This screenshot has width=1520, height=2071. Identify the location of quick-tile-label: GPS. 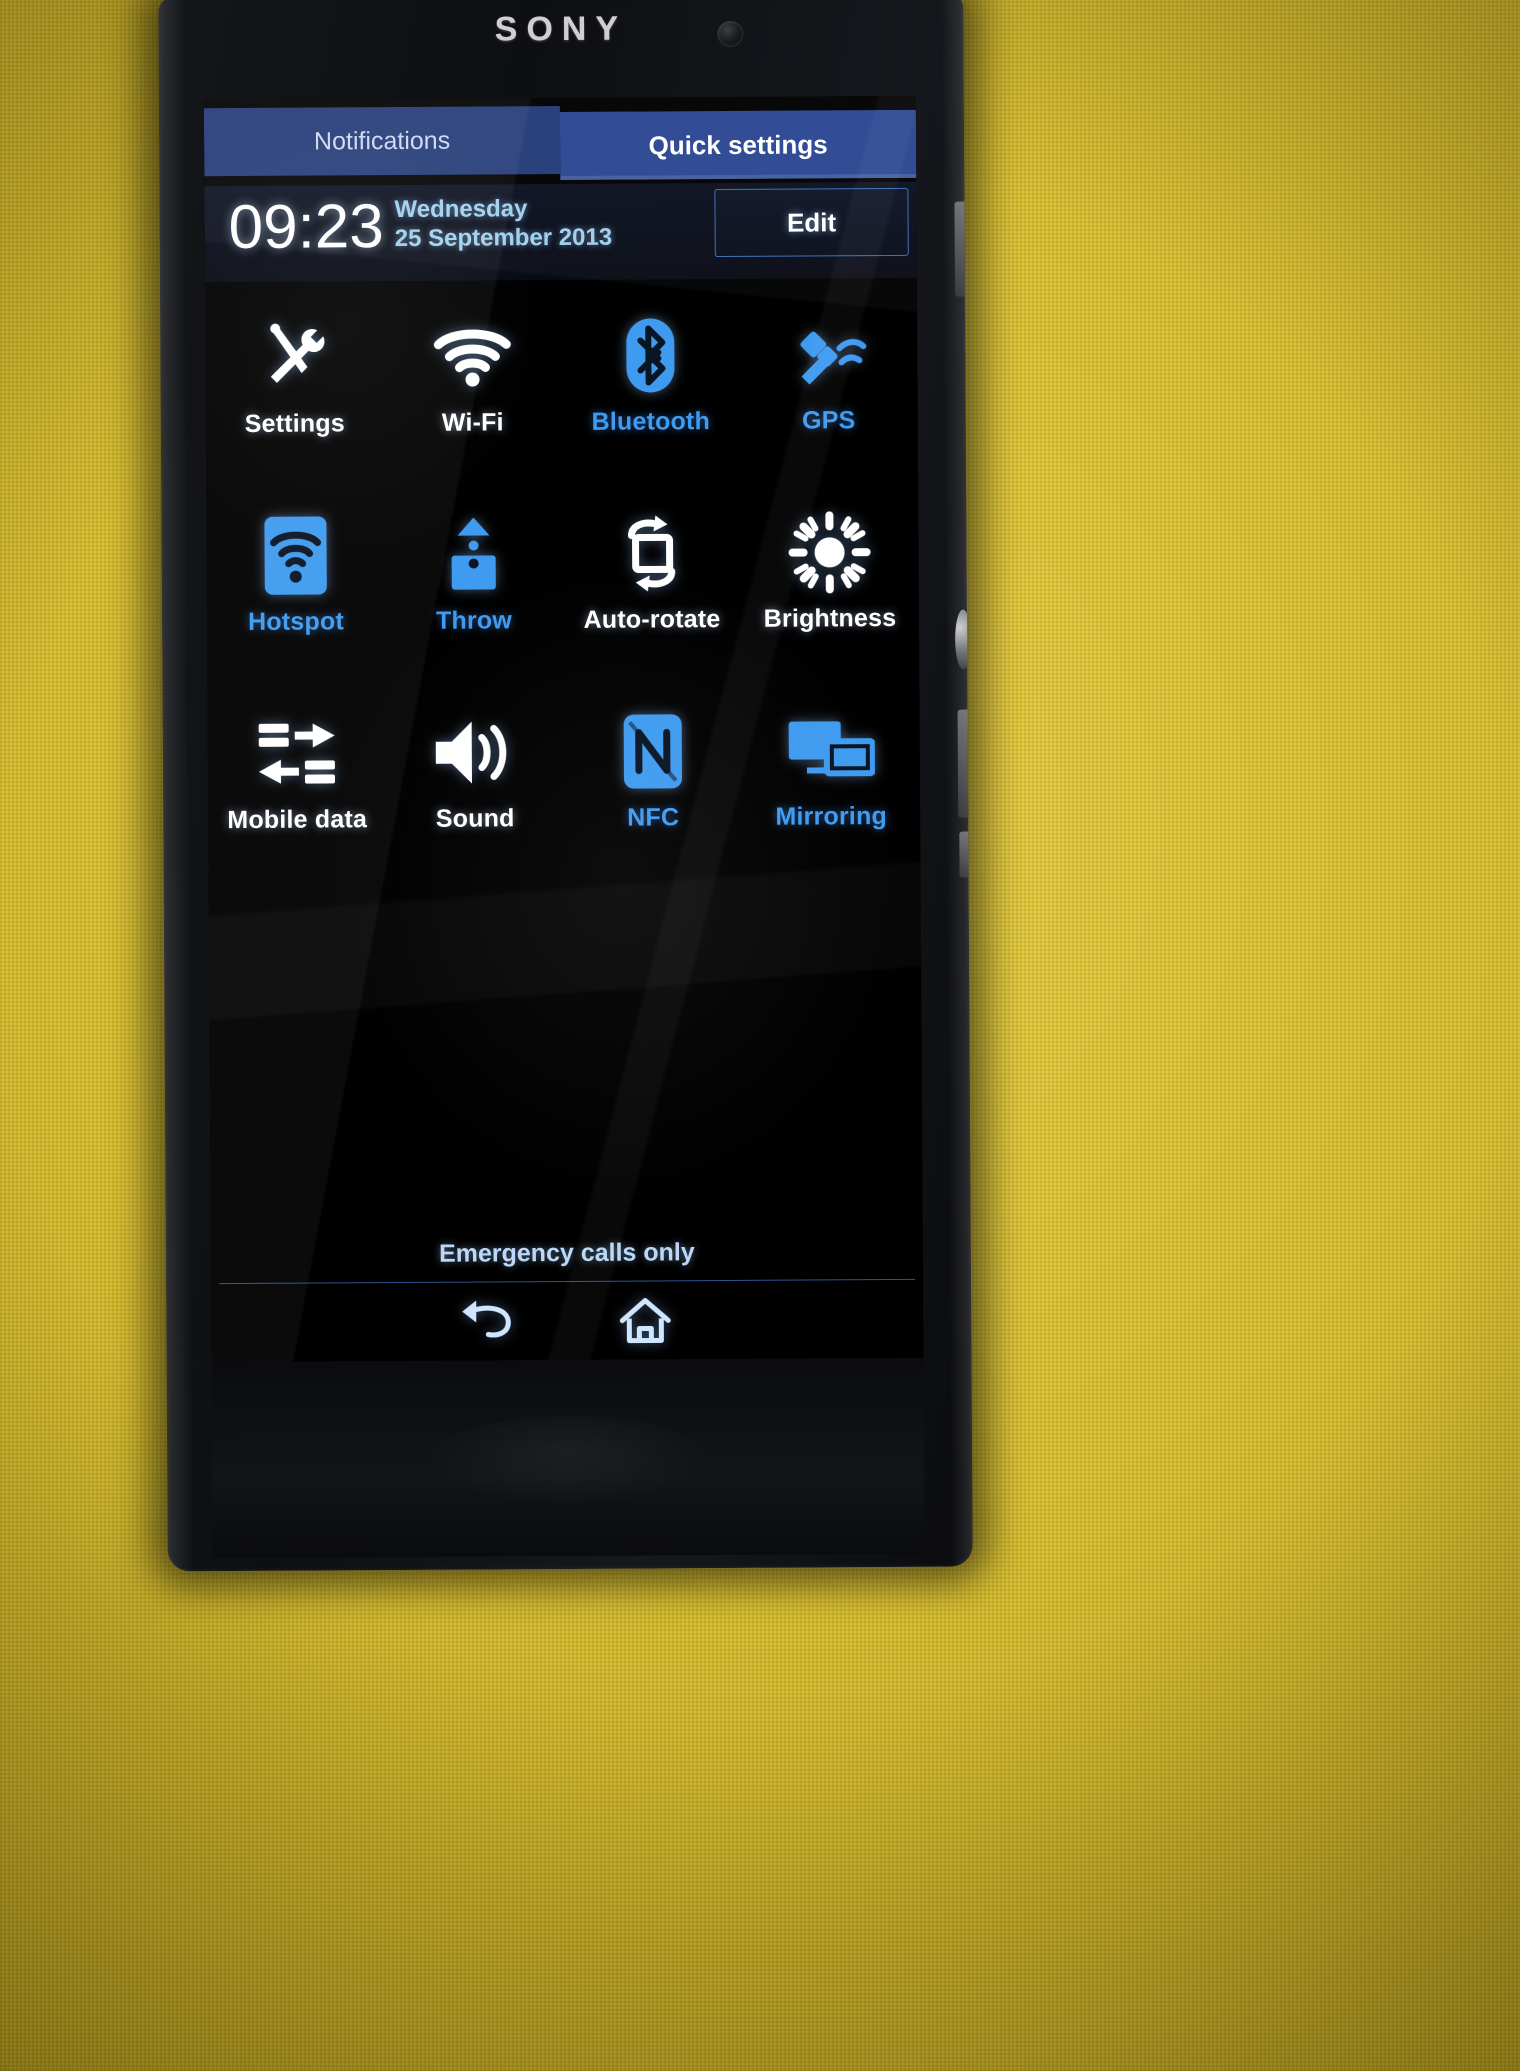
(829, 420).